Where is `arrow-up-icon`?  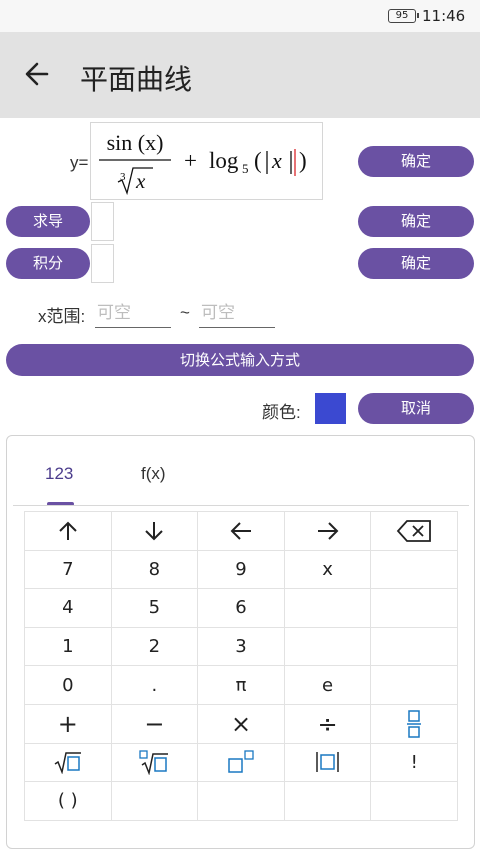 arrow-up-icon is located at coordinates (68, 530).